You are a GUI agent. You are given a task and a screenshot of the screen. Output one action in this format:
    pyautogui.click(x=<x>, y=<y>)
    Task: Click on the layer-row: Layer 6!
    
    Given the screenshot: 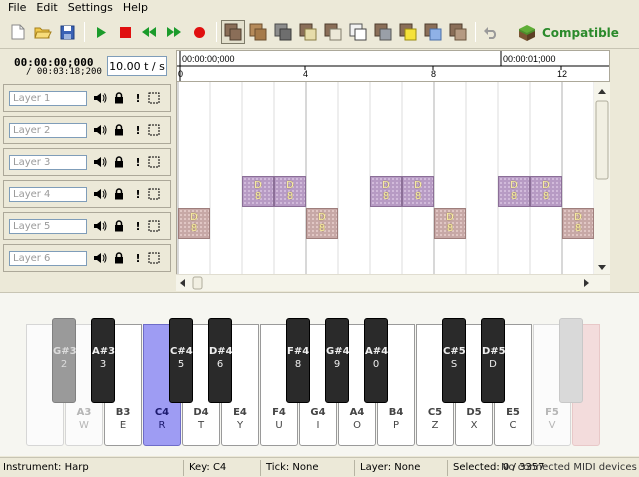 What is the action you would take?
    pyautogui.click(x=87, y=258)
    